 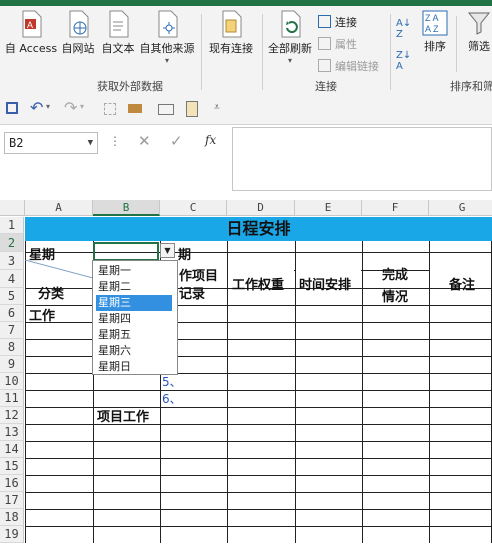 What do you see at coordinates (325, 283) in the screenshot?
I see `cell-e3: 时间安排` at bounding box center [325, 283].